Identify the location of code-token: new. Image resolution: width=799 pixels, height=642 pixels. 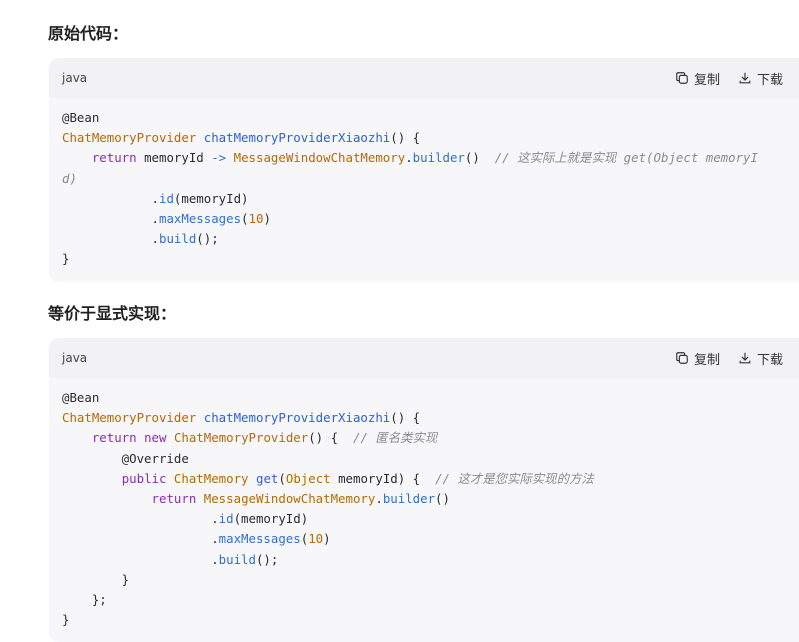
(155, 438).